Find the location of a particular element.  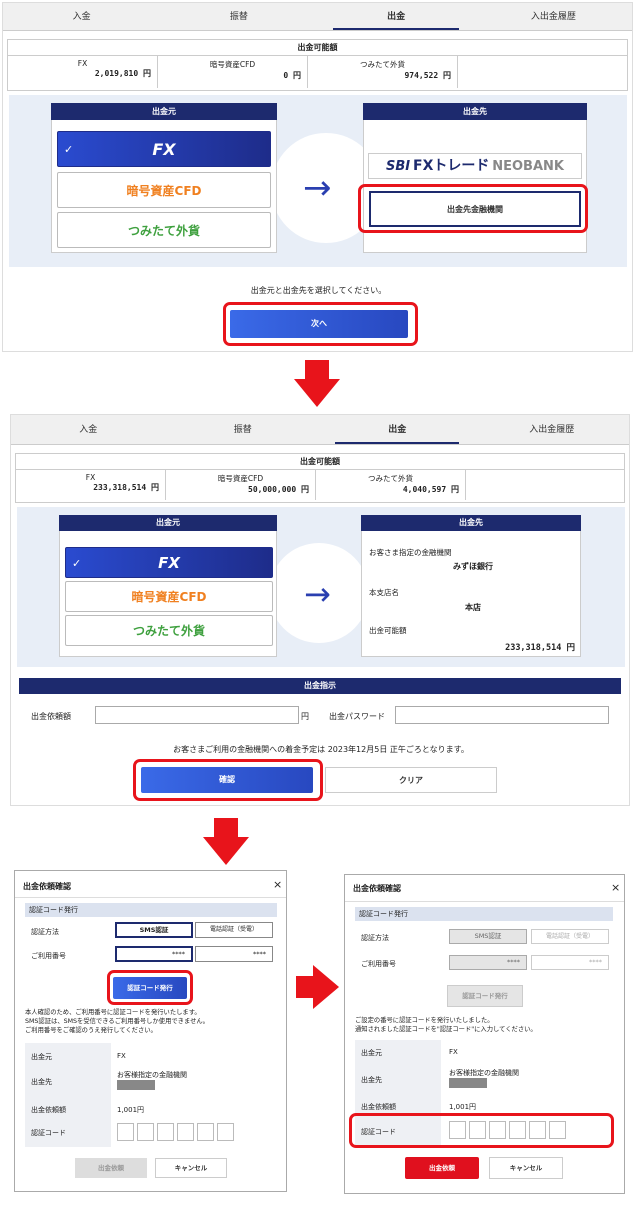

arrow-right-icon is located at coordinates (305, 987).